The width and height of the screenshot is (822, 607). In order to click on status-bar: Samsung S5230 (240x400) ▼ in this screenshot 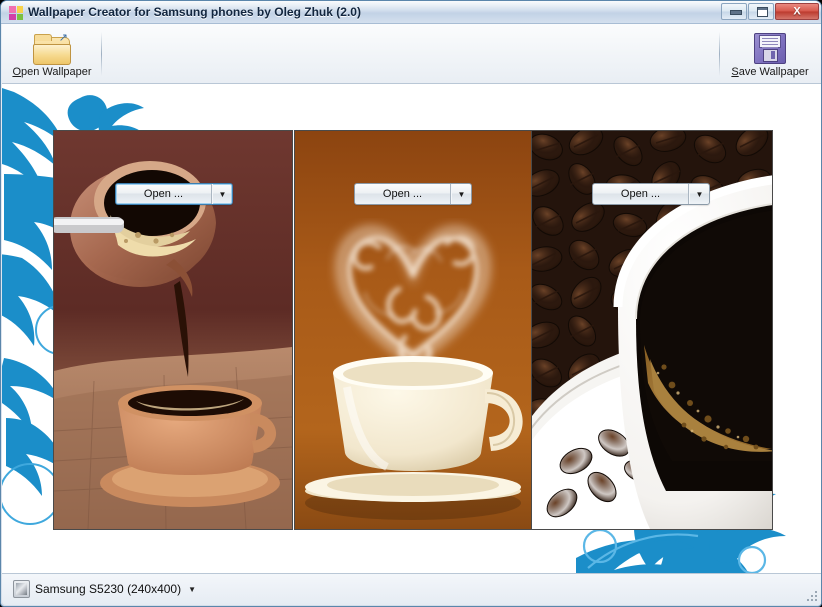, I will do `click(411, 589)`.